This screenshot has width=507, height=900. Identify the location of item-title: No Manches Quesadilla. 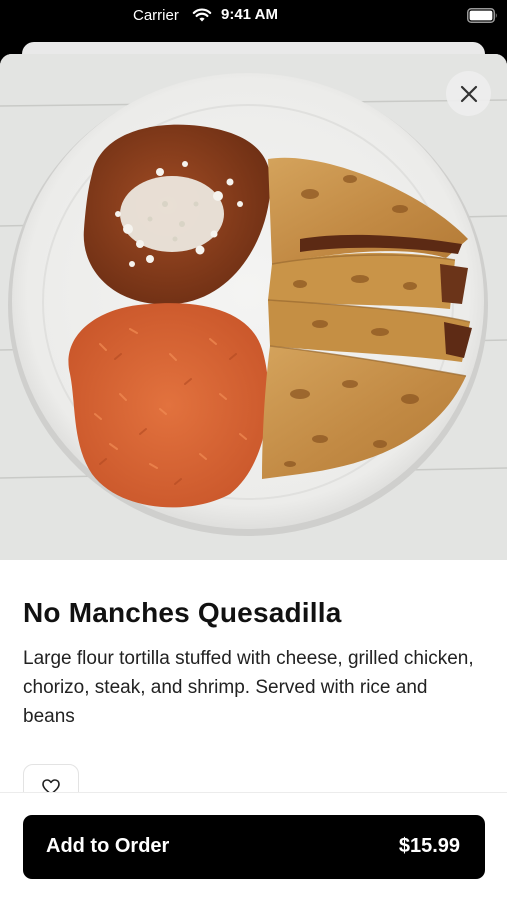
(182, 612).